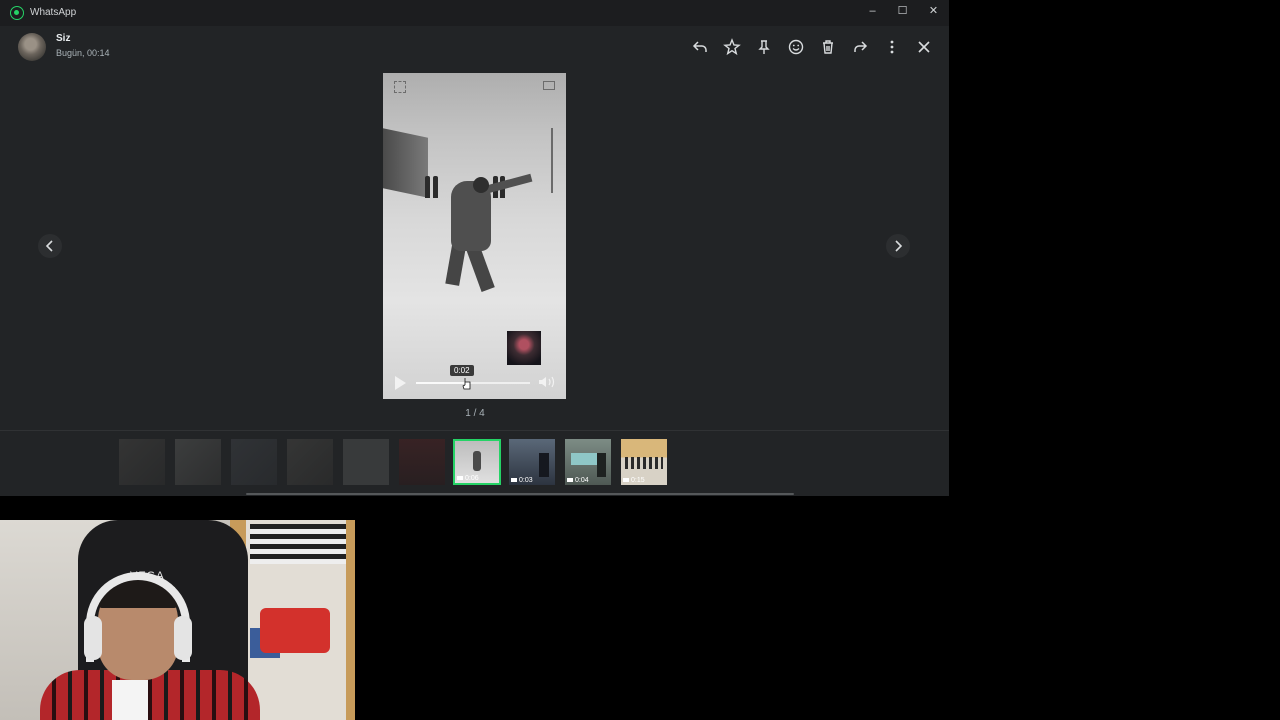 Image resolution: width=1280 pixels, height=720 pixels. I want to click on sender-name: Siz, so click(63, 38).